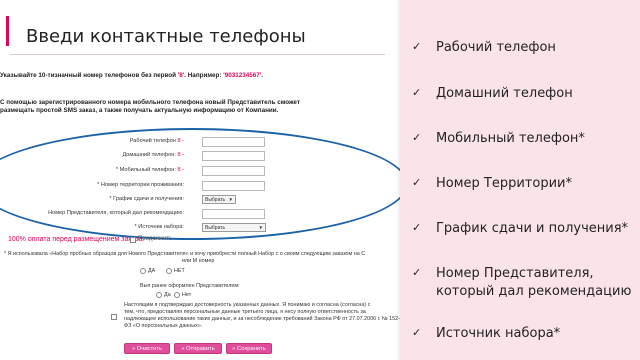 Image resolution: width=640 pixels, height=360 pixels. Describe the element at coordinates (133, 240) in the screenshot. I see `prepay-checkbox` at that location.